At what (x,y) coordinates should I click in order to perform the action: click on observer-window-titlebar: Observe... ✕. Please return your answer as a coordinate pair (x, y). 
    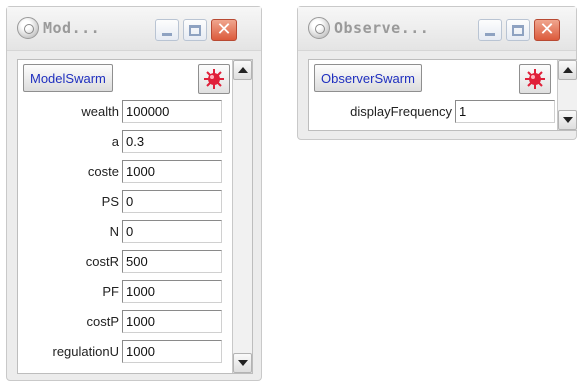
    Looking at the image, I should click on (437, 29).